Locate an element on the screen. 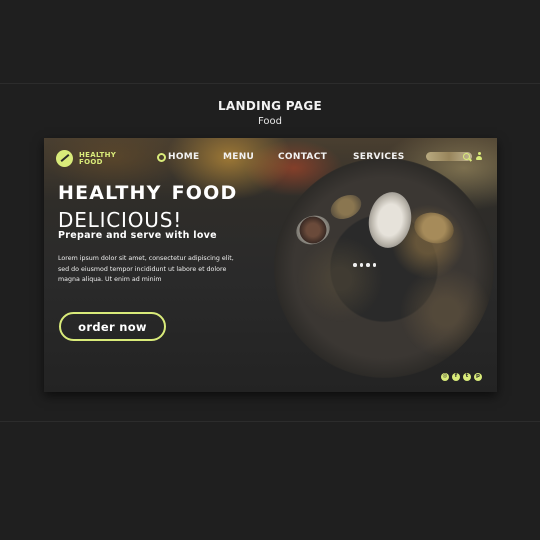 The height and width of the screenshot is (540, 540). order-now-button: order now is located at coordinates (112, 326).